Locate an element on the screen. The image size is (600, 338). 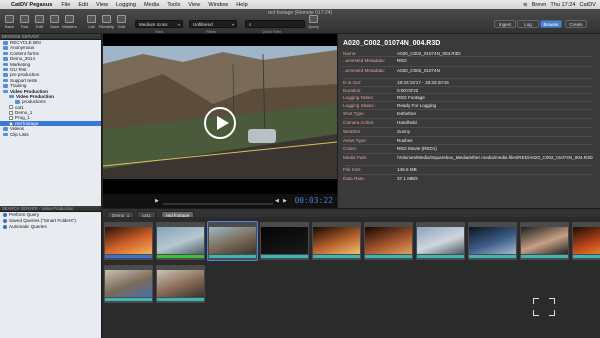
metadata-value: RED Footage is located at coordinates (411, 97).